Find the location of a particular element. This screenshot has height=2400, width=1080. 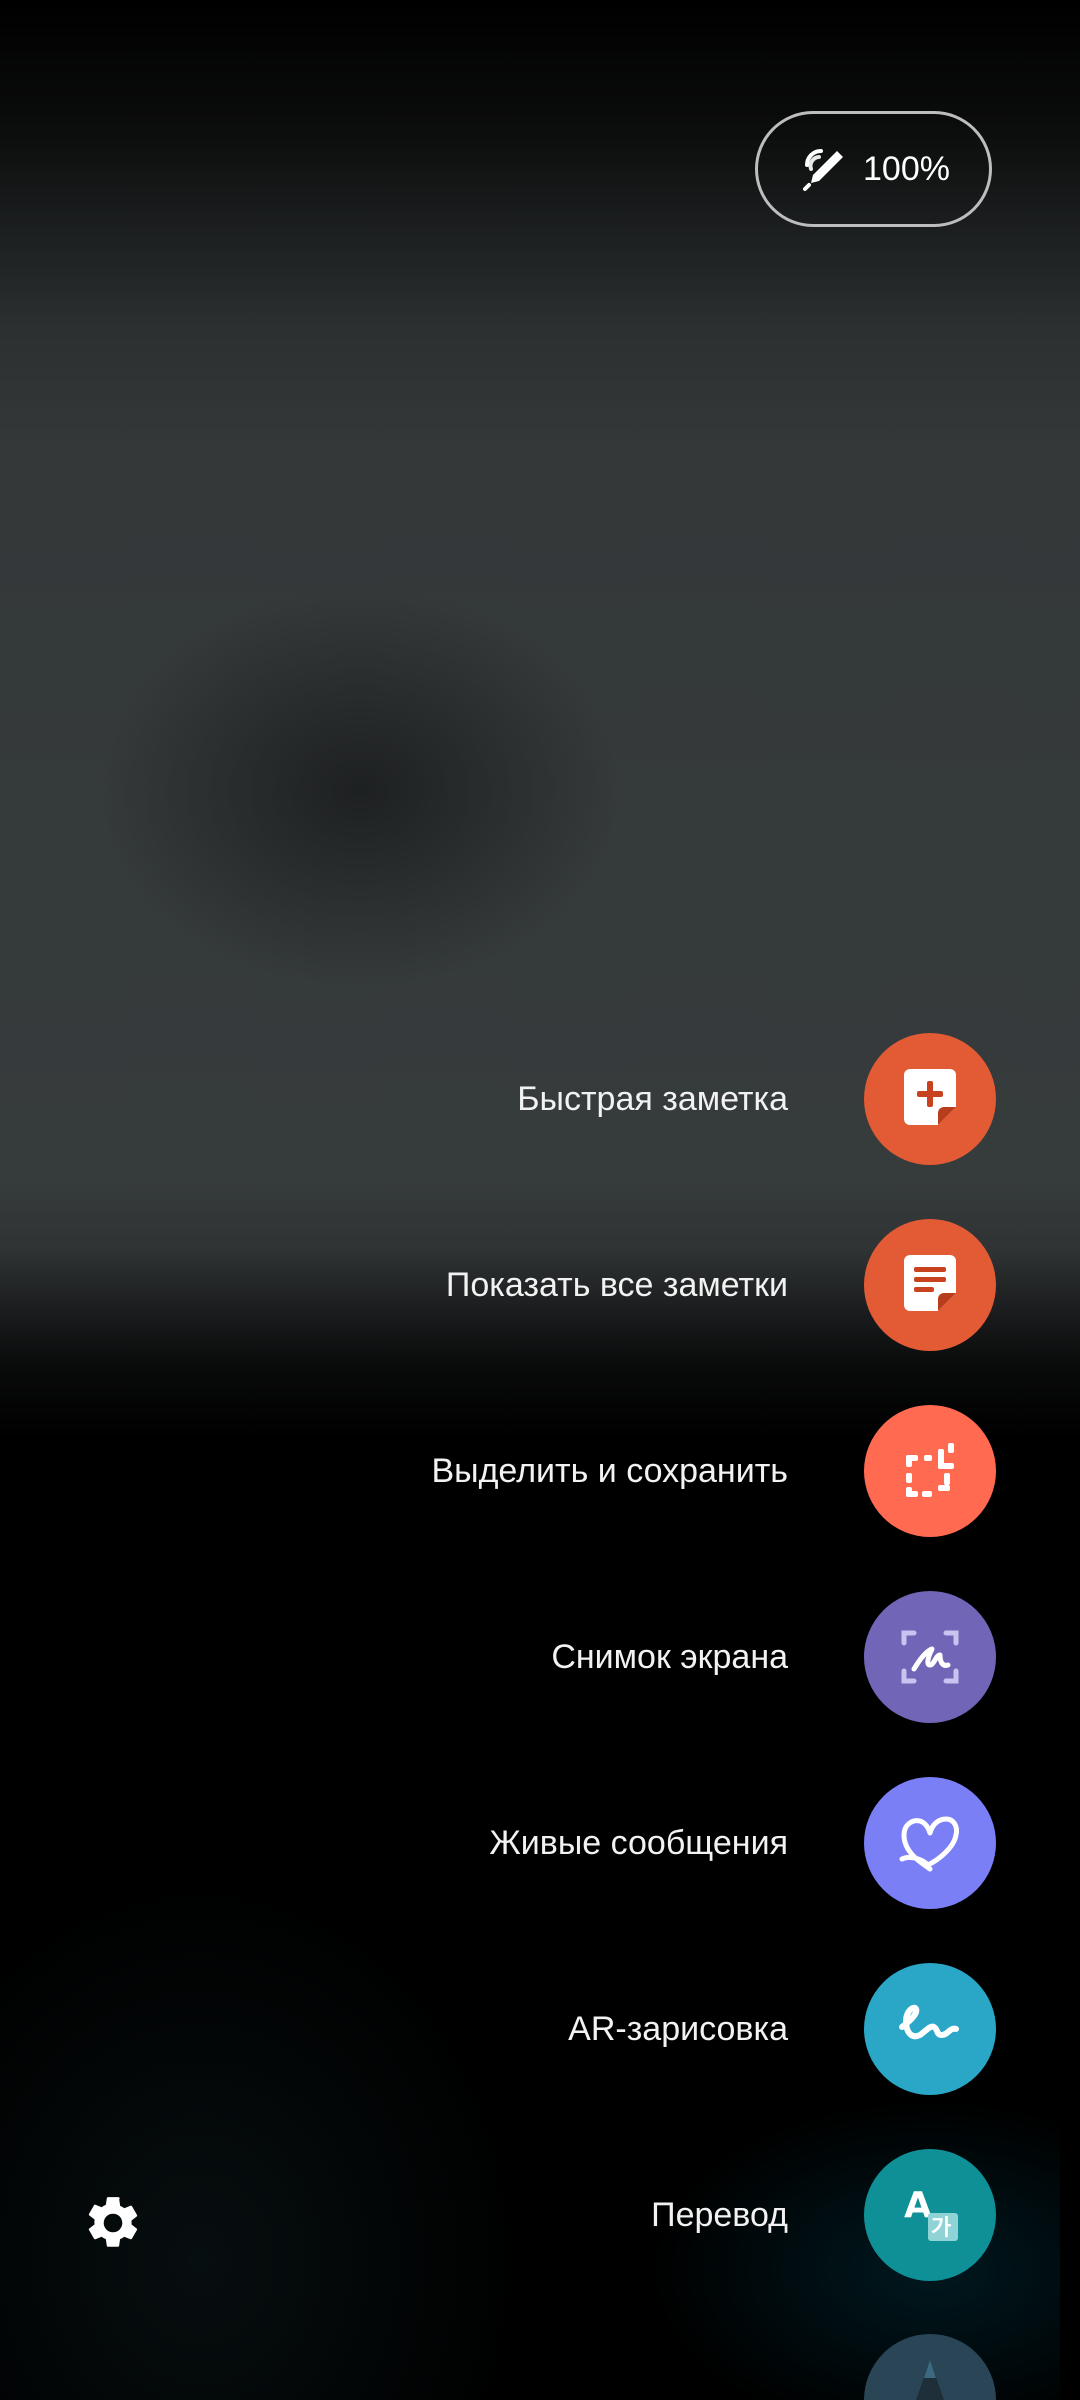

menu-item-translate: Перевод A 가 is located at coordinates (823, 2215).